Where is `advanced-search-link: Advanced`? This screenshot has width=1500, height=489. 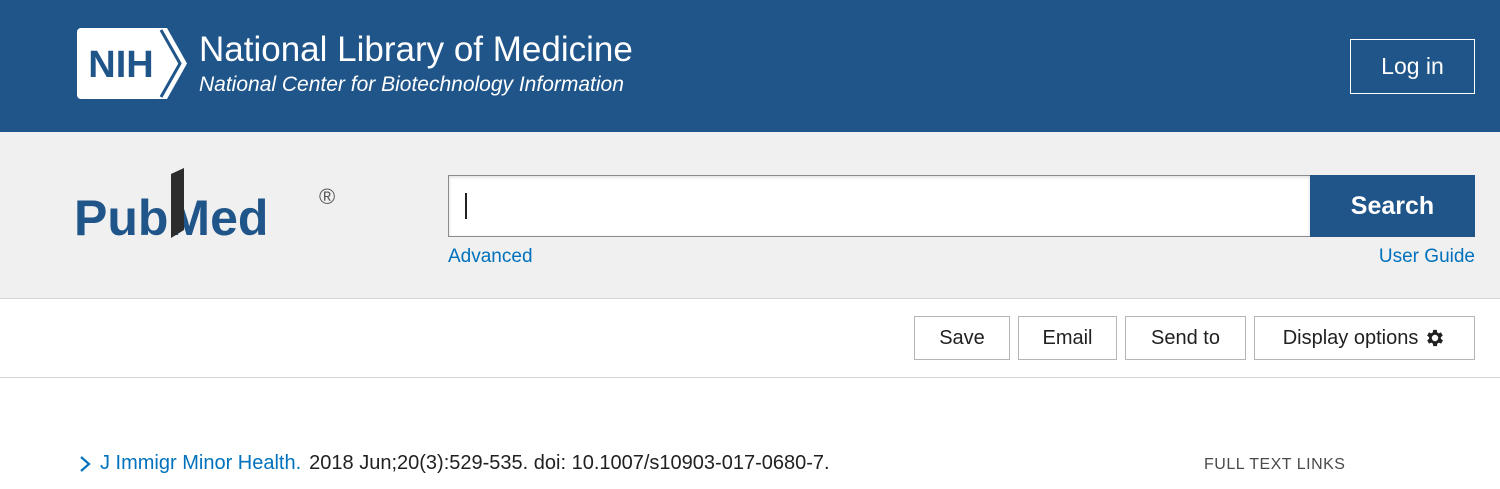
advanced-search-link: Advanced is located at coordinates (490, 257).